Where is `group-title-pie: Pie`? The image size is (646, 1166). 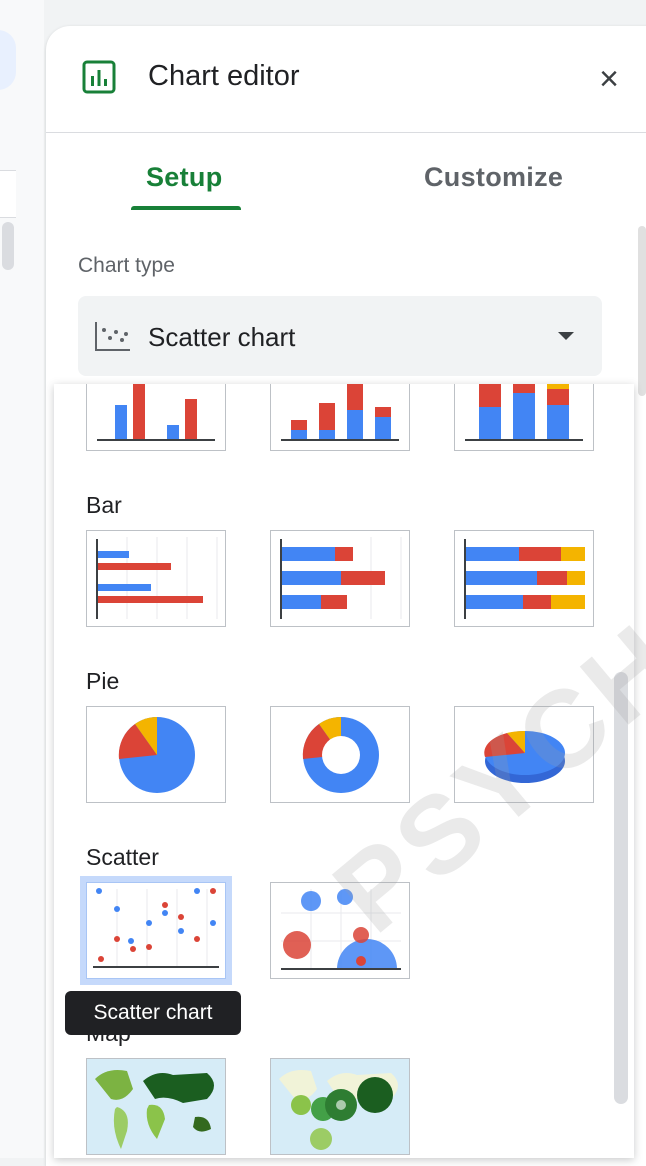
group-title-pie: Pie is located at coordinates (103, 681).